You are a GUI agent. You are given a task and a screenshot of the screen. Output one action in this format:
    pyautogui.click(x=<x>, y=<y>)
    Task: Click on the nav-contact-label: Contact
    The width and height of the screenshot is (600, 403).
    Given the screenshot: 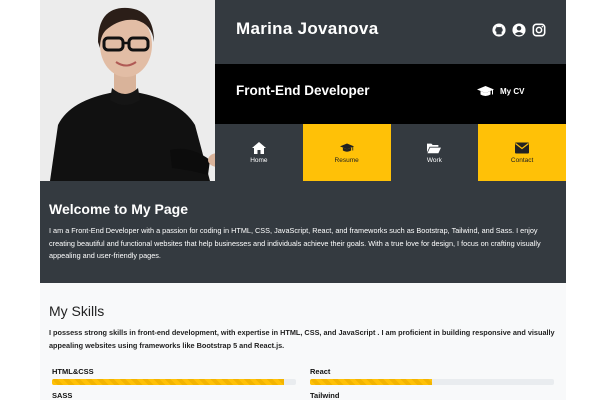 What is the action you would take?
    pyautogui.click(x=522, y=160)
    